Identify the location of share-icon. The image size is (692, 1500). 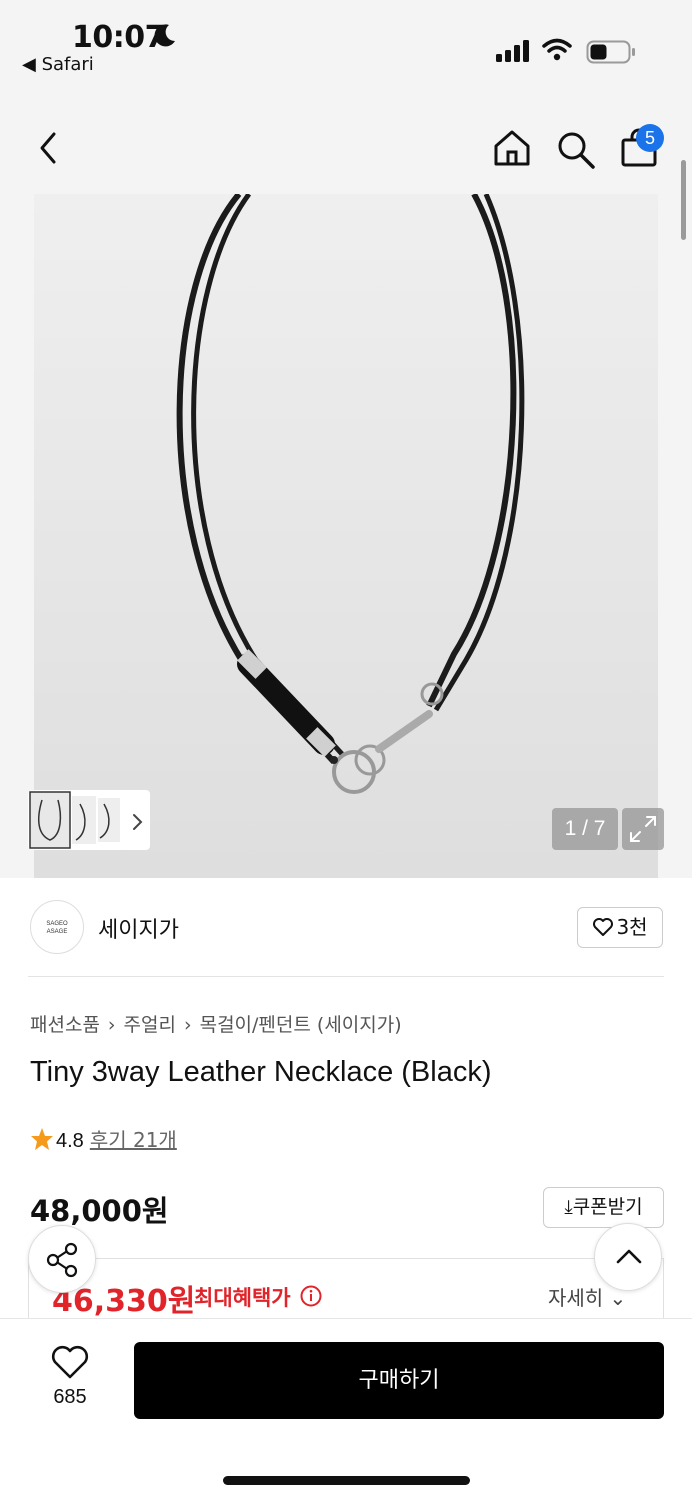
(62, 1260).